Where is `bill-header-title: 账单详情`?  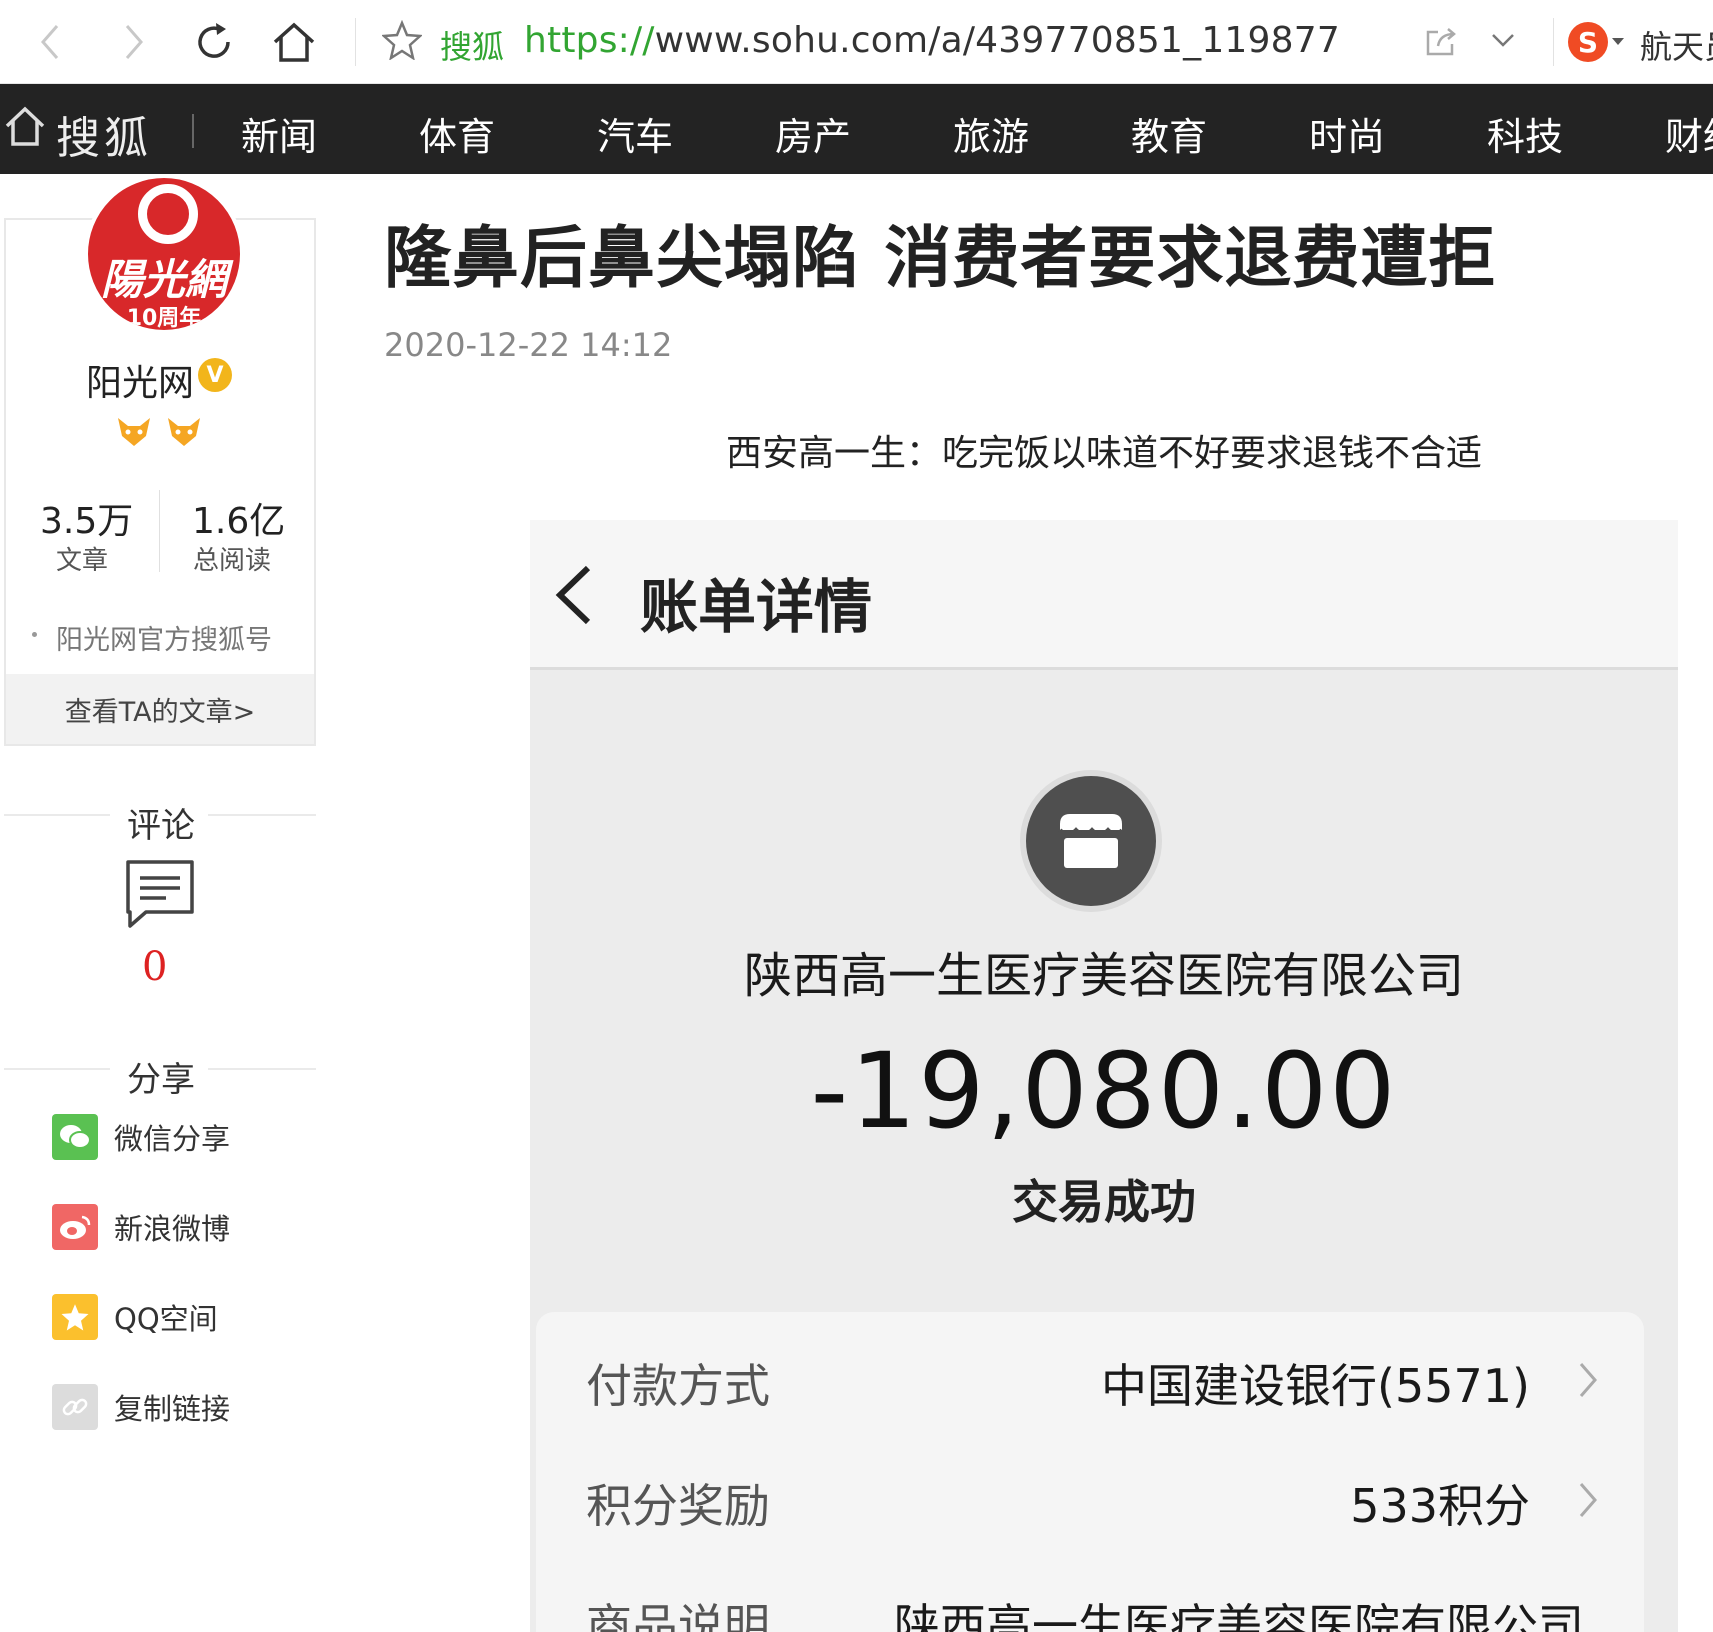
bill-header-title: 账单详情 is located at coordinates (756, 607).